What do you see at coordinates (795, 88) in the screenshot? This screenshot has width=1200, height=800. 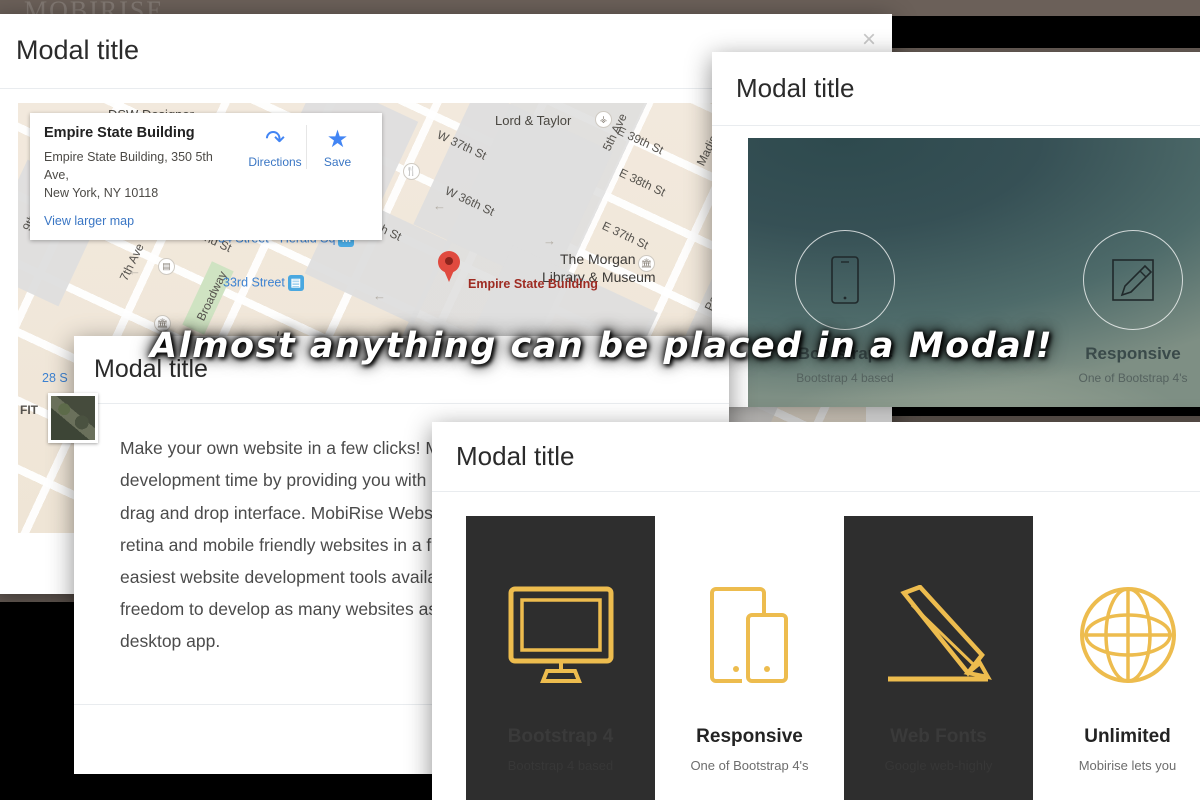 I see `modal-image-features-title: Modal title` at bounding box center [795, 88].